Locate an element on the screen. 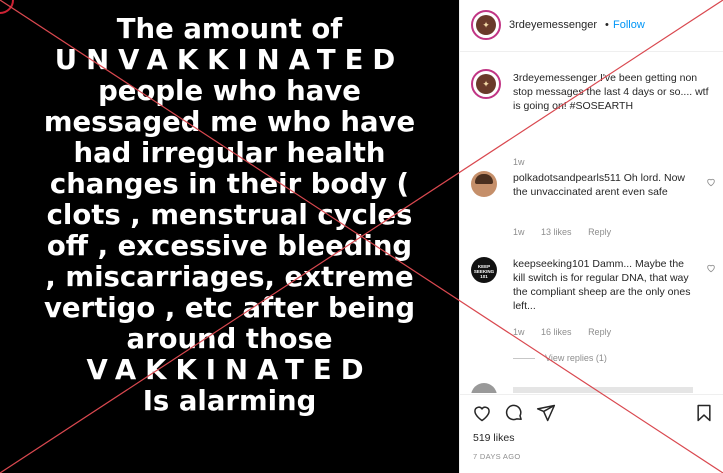  view-replies-label: View replies (1) is located at coordinates (576, 358).